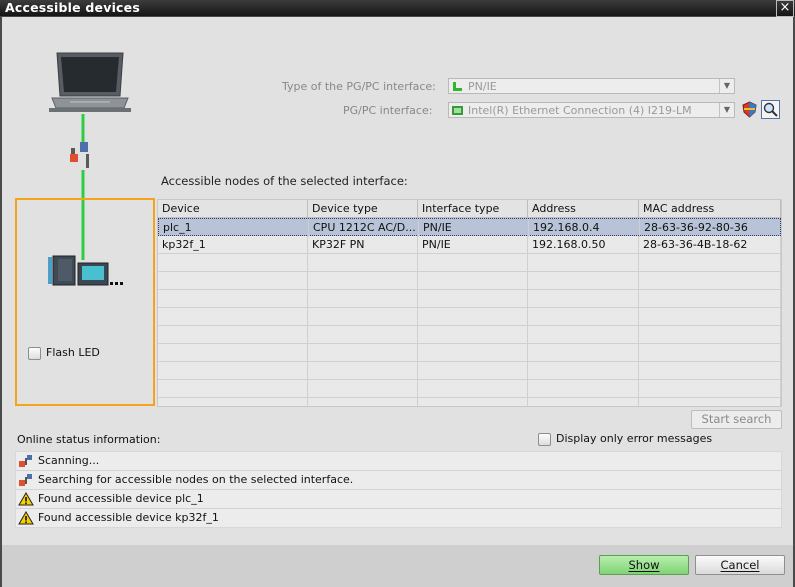 The width and height of the screenshot is (795, 587). What do you see at coordinates (580, 110) in the screenshot?
I see `pgpc-interface-value: Intel(R) Ethernet Connection (4) I219-LM` at bounding box center [580, 110].